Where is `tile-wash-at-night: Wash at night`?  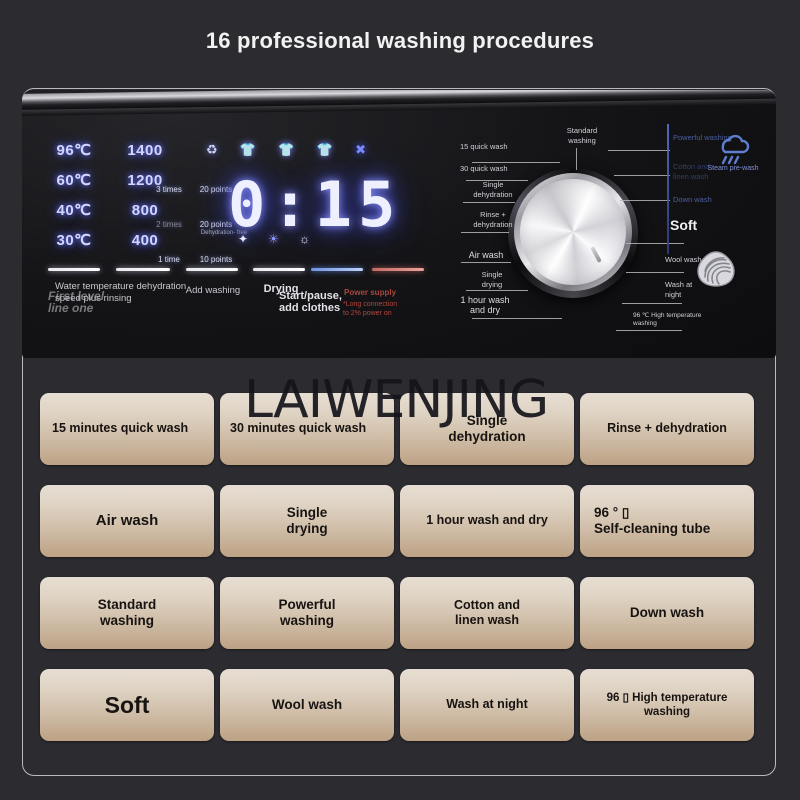 tile-wash-at-night: Wash at night is located at coordinates (487, 705).